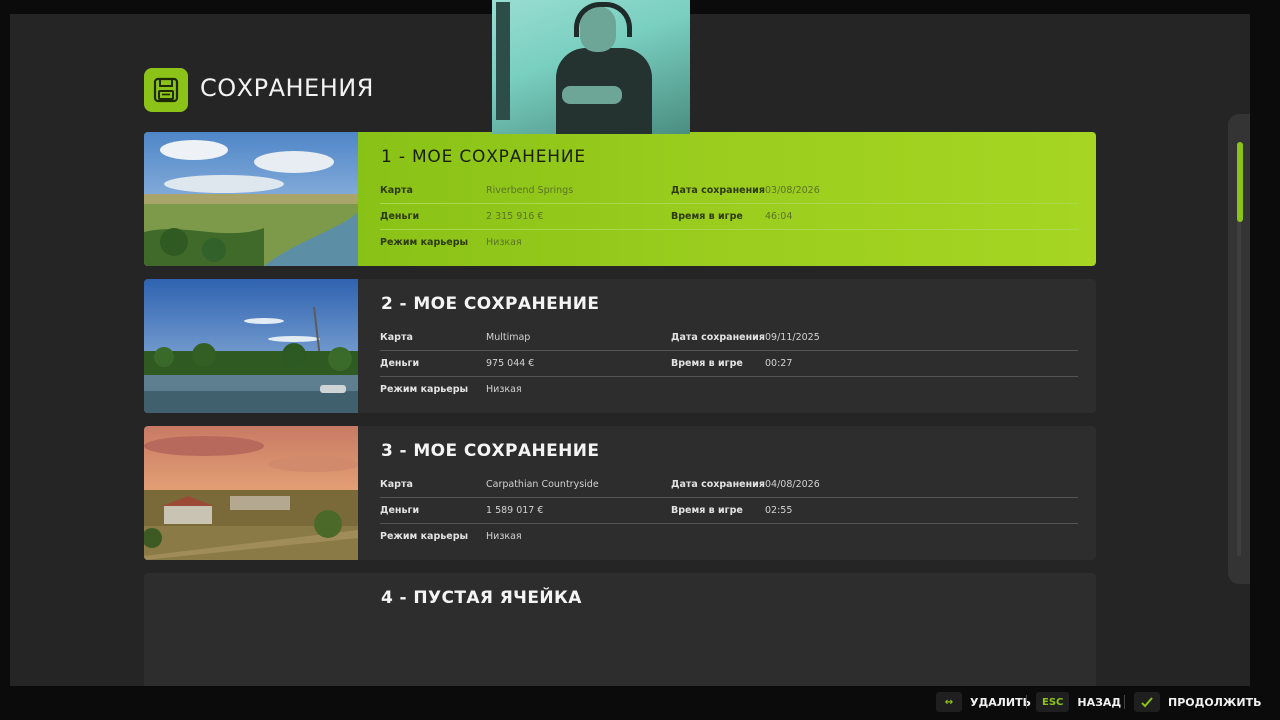 The height and width of the screenshot is (720, 1280). I want to click on save-title: 3 - МОЕ СОХРАНЕНИЕ, so click(490, 451).